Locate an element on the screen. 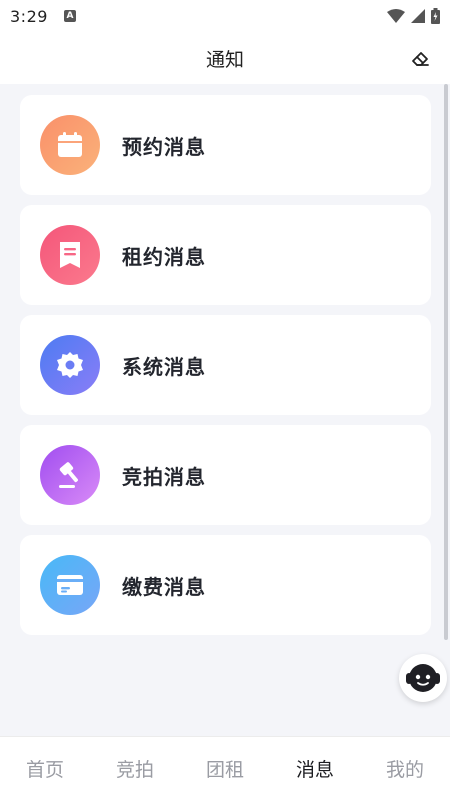  notification-item-xitong: 系统消息 is located at coordinates (225, 365).